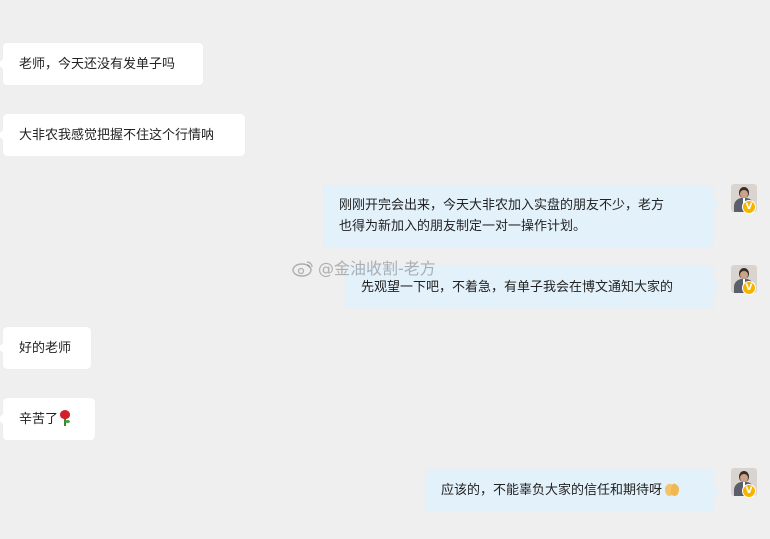  What do you see at coordinates (117, 135) in the screenshot?
I see `message-text: 大非农我感觉把握不住这个行情呐` at bounding box center [117, 135].